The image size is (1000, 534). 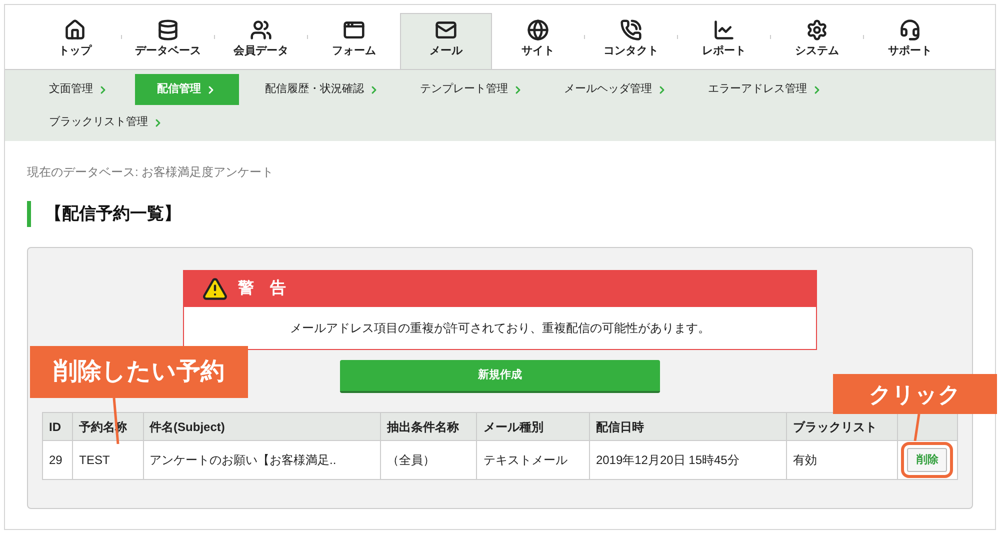 What do you see at coordinates (322, 89) in the screenshot?
I see `sub-nav-link: 配信履歴・状況確認` at bounding box center [322, 89].